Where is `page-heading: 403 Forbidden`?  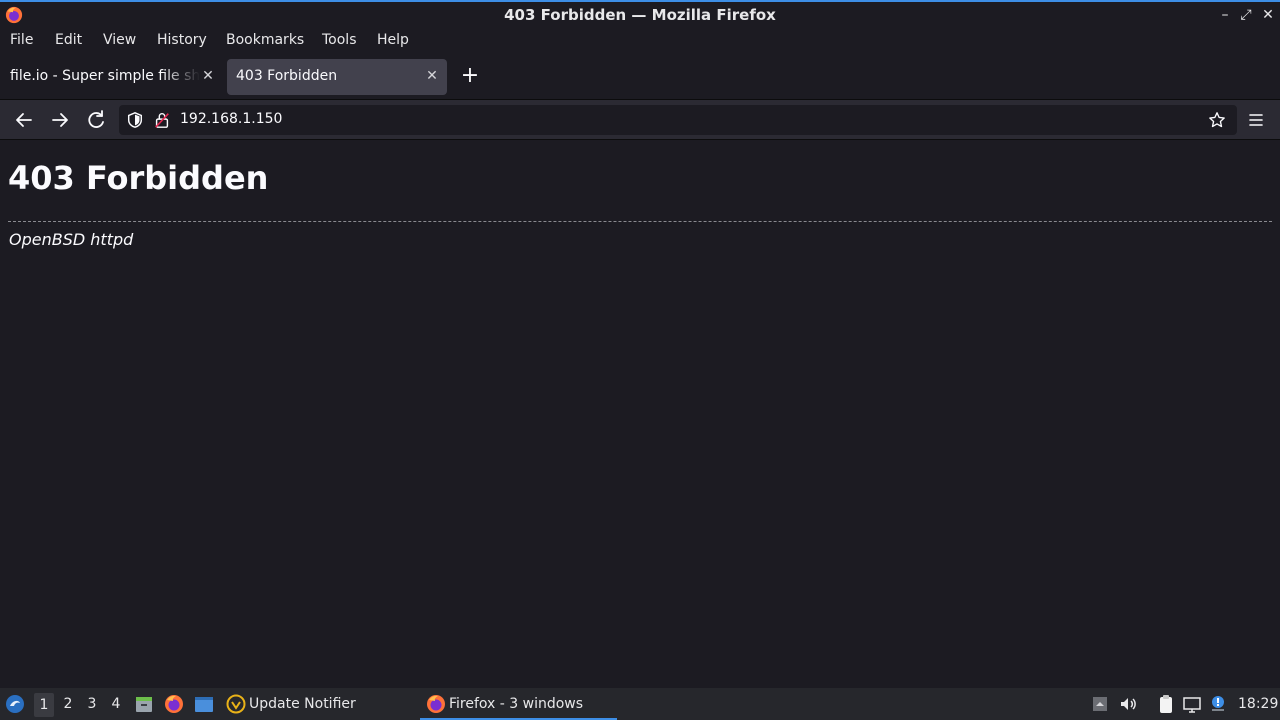
page-heading: 403 Forbidden is located at coordinates (138, 178).